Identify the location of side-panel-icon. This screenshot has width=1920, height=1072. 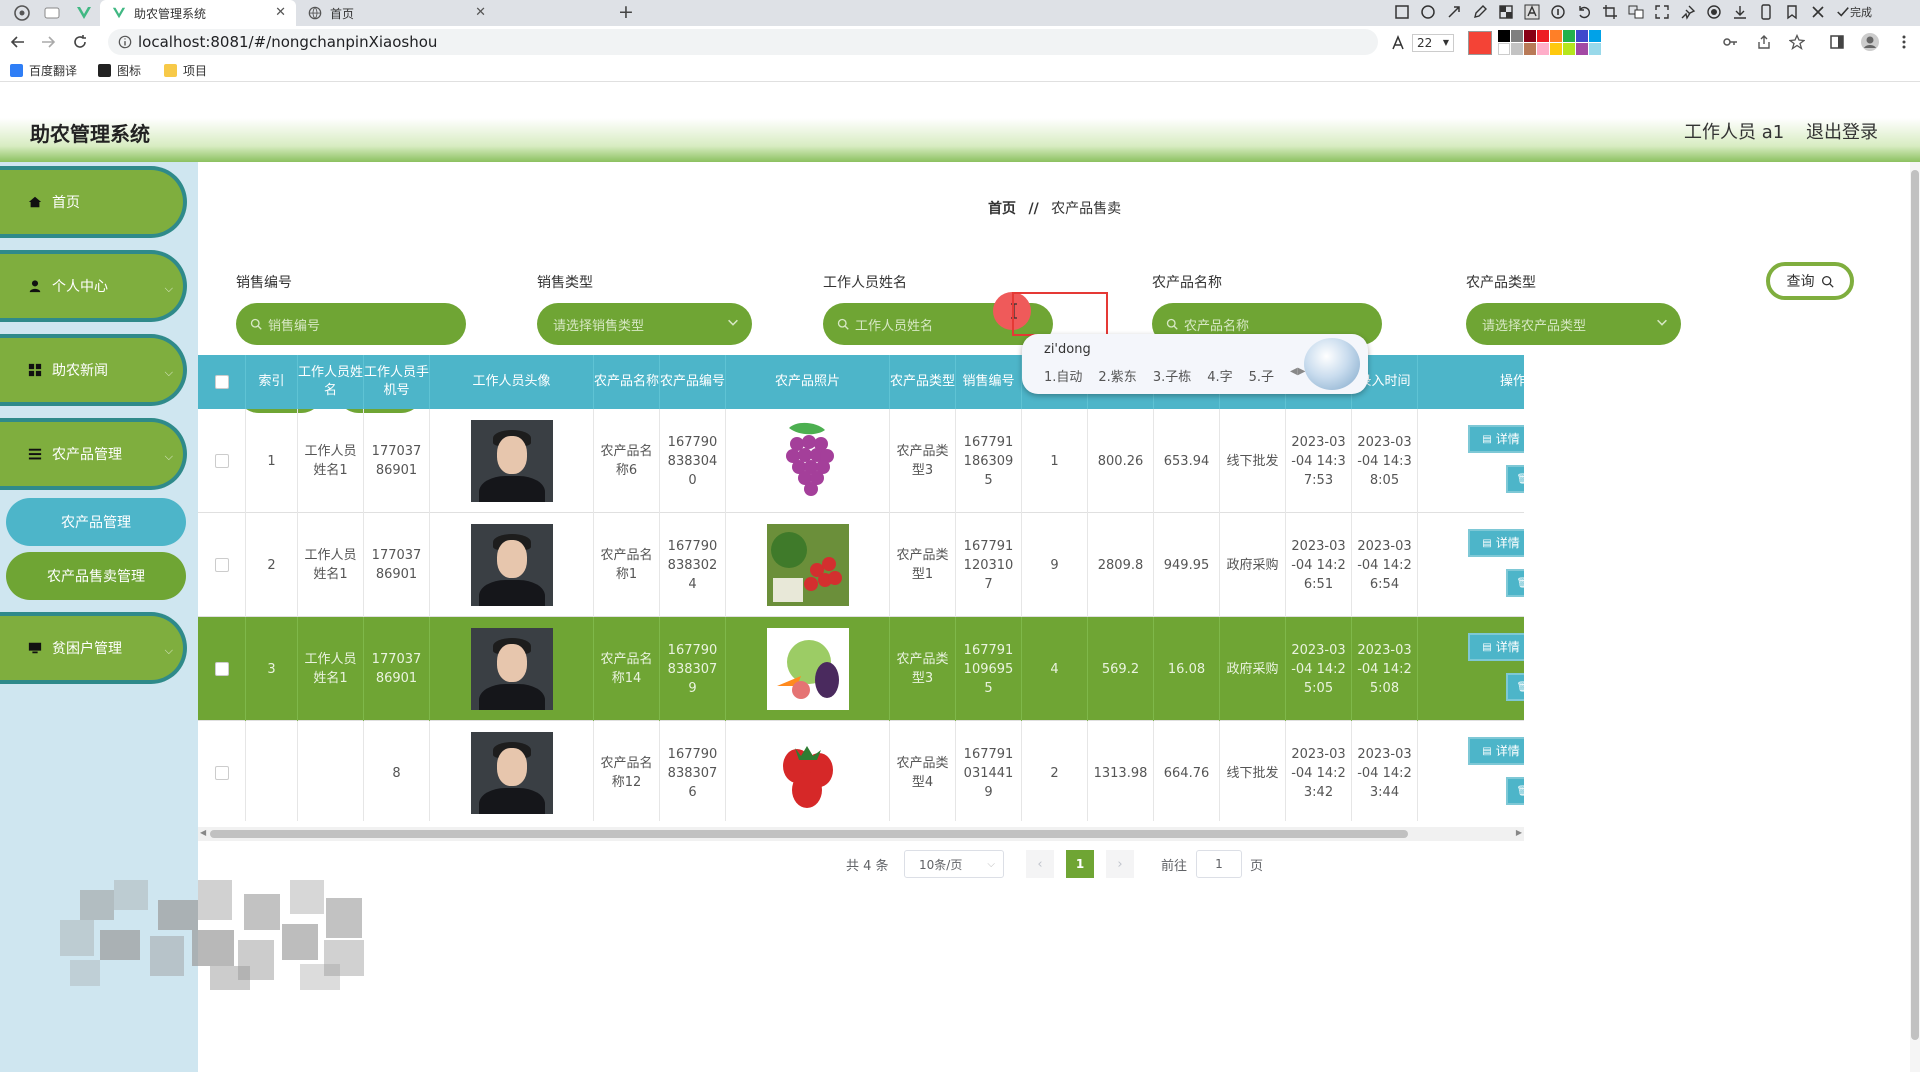
(1837, 42).